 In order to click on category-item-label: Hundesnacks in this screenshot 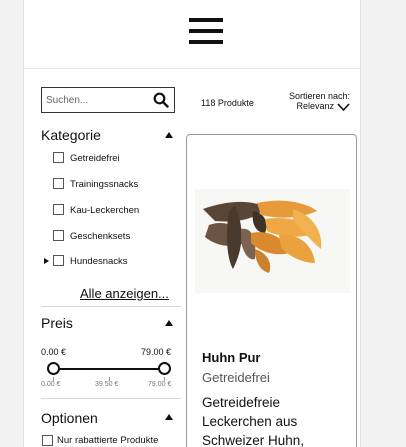, I will do `click(99, 261)`.